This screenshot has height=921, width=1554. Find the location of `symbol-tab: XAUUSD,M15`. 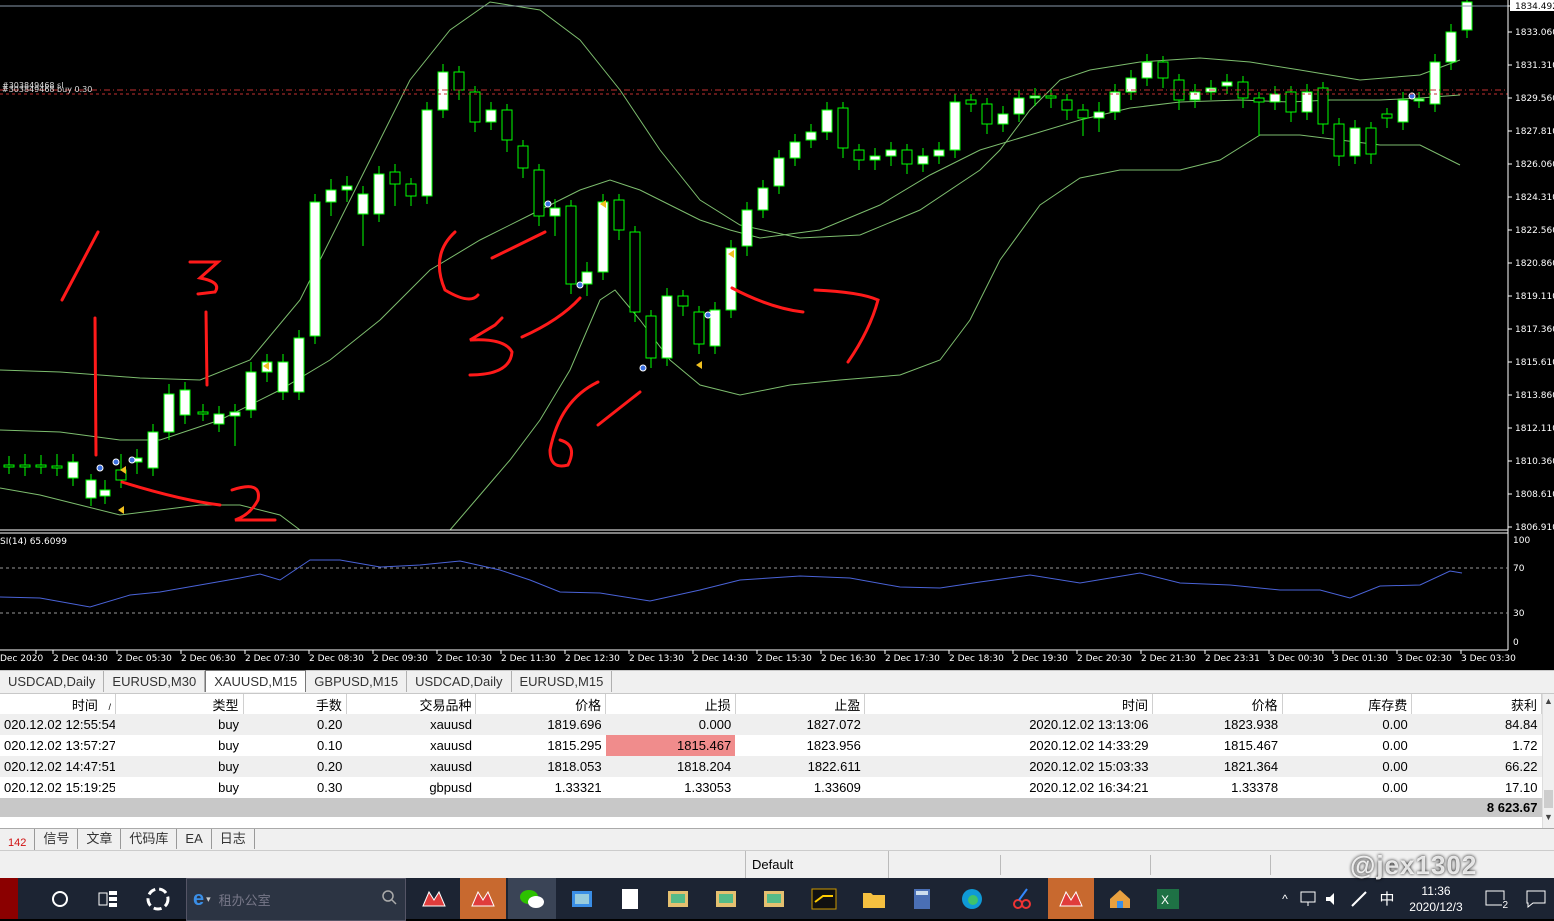

symbol-tab: XAUUSD,M15 is located at coordinates (256, 681).